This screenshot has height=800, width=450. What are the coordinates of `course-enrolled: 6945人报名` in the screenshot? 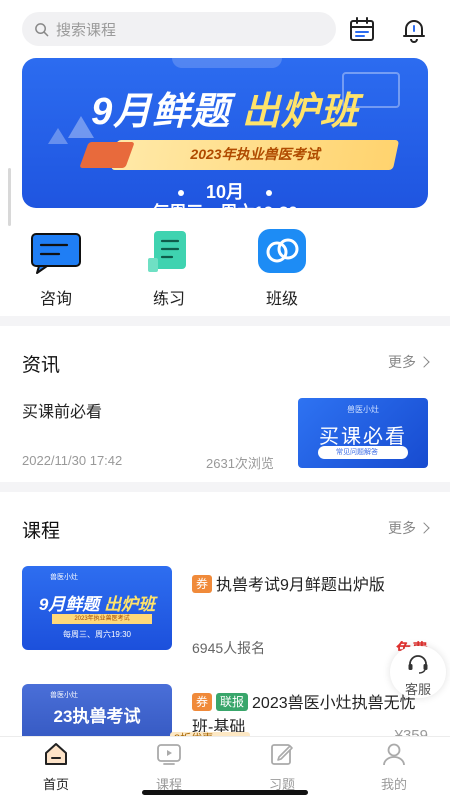 It's located at (229, 648).